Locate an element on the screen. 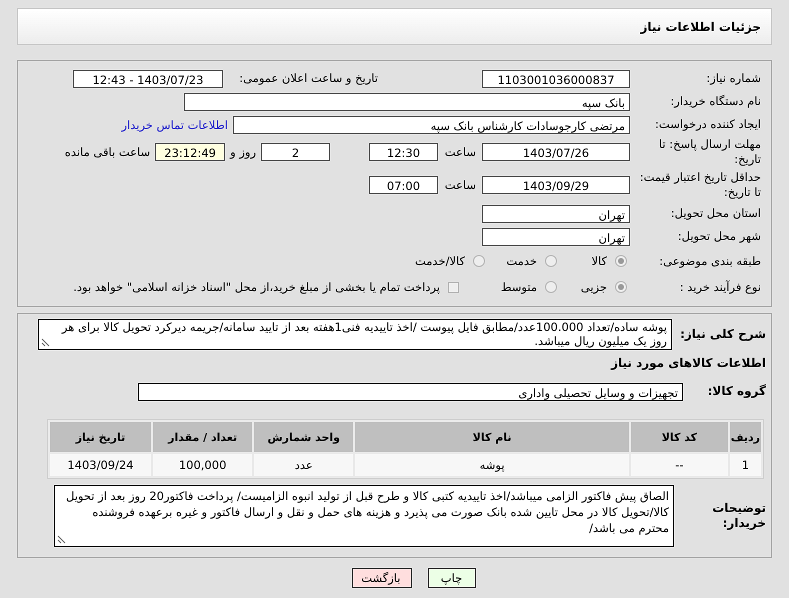 This screenshot has width=789, height=598. table-cell: 1 is located at coordinates (745, 465).